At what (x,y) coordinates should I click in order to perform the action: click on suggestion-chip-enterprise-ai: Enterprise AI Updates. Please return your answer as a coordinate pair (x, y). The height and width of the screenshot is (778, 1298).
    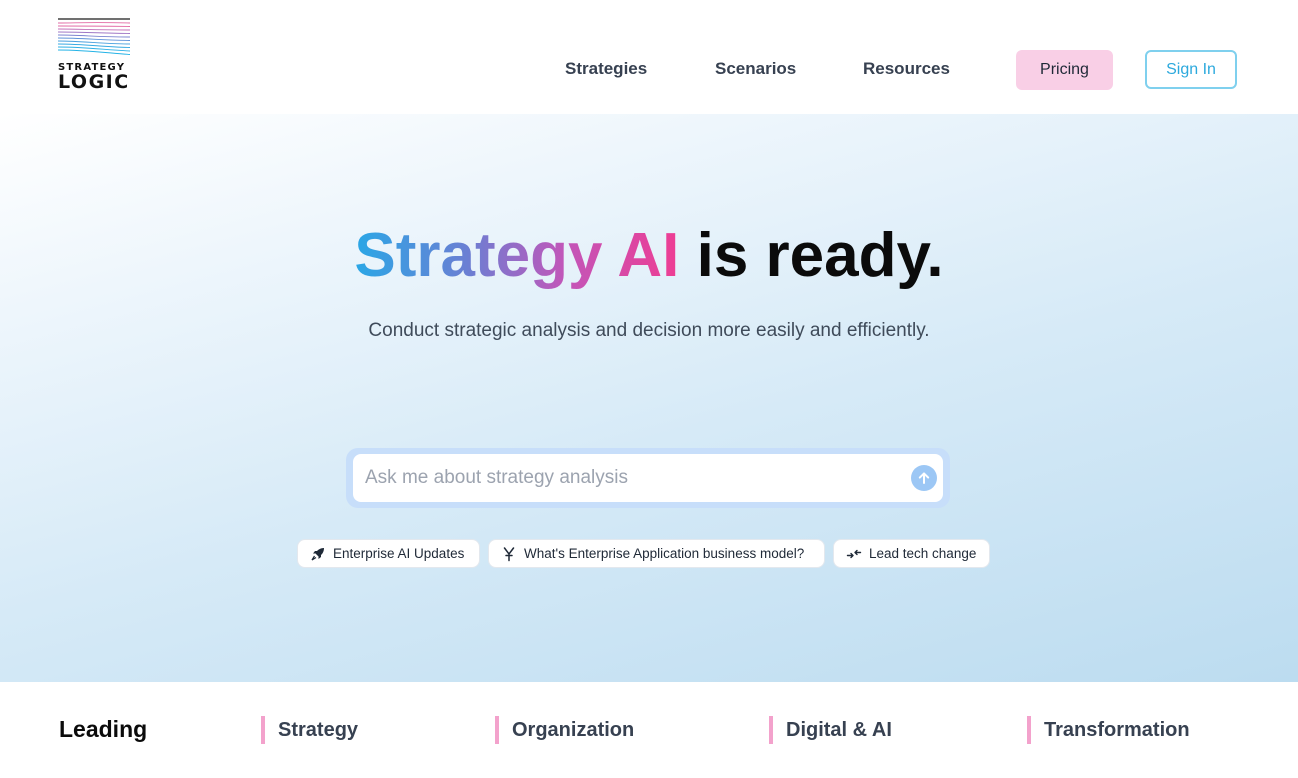
    Looking at the image, I should click on (388, 553).